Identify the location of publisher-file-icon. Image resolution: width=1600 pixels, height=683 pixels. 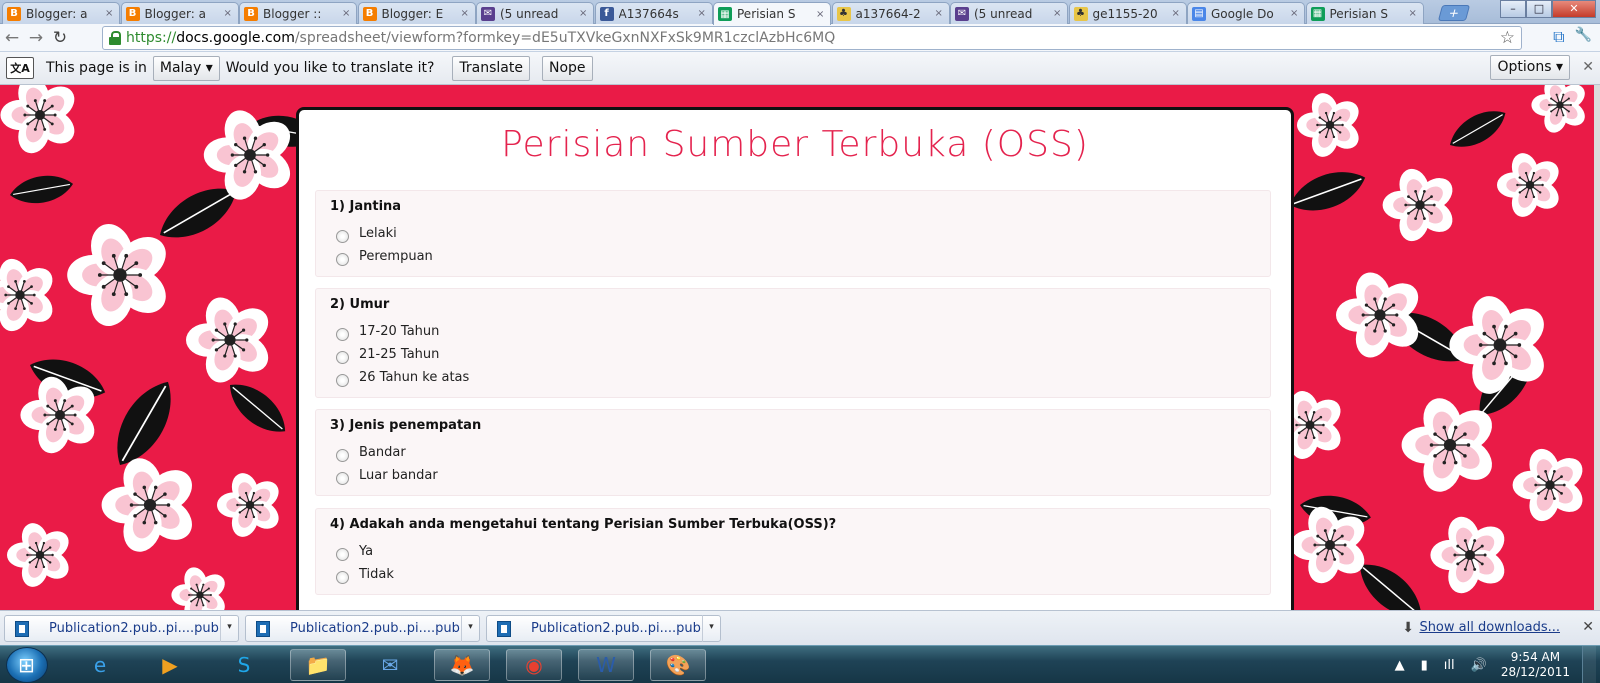
(22, 628).